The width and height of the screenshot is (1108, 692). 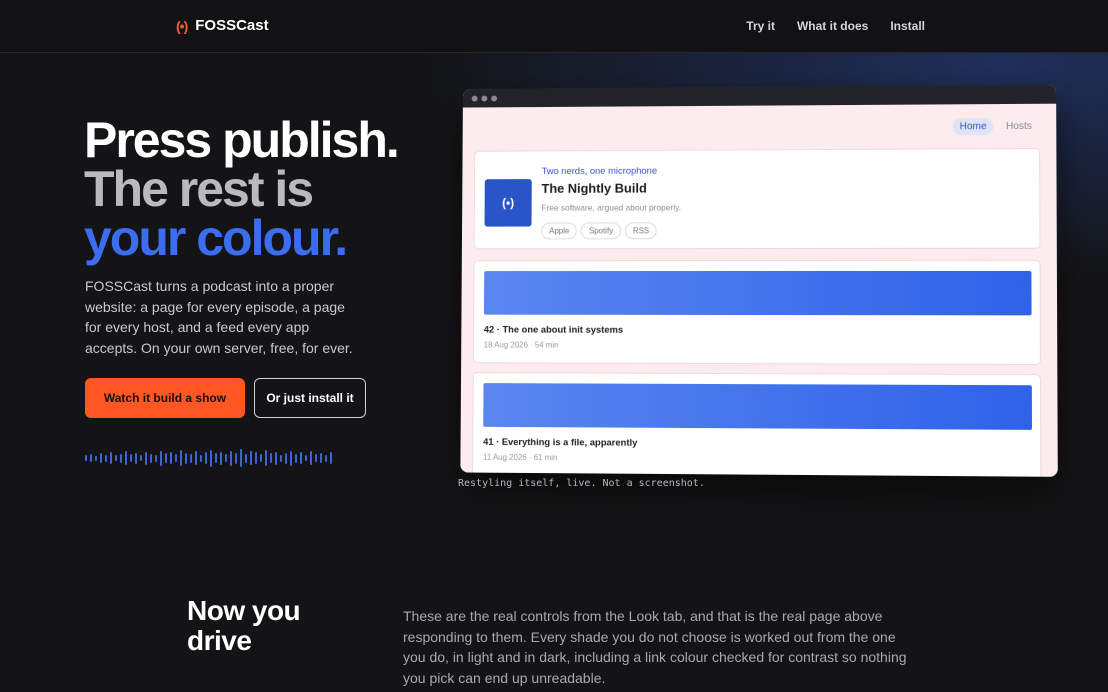 I want to click on nav-link-install: Install, so click(x=907, y=26).